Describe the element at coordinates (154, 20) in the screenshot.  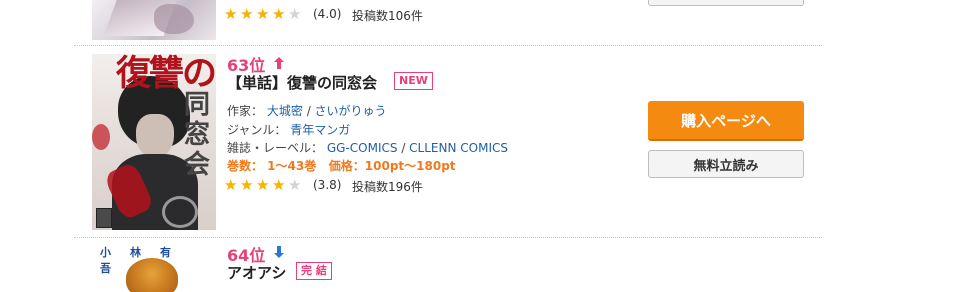
I see `manga-cover-image` at that location.